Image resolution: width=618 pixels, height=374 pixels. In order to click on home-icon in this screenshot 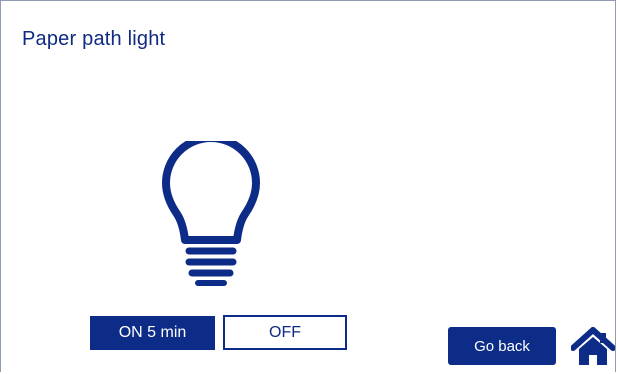, I will do `click(593, 346)`.